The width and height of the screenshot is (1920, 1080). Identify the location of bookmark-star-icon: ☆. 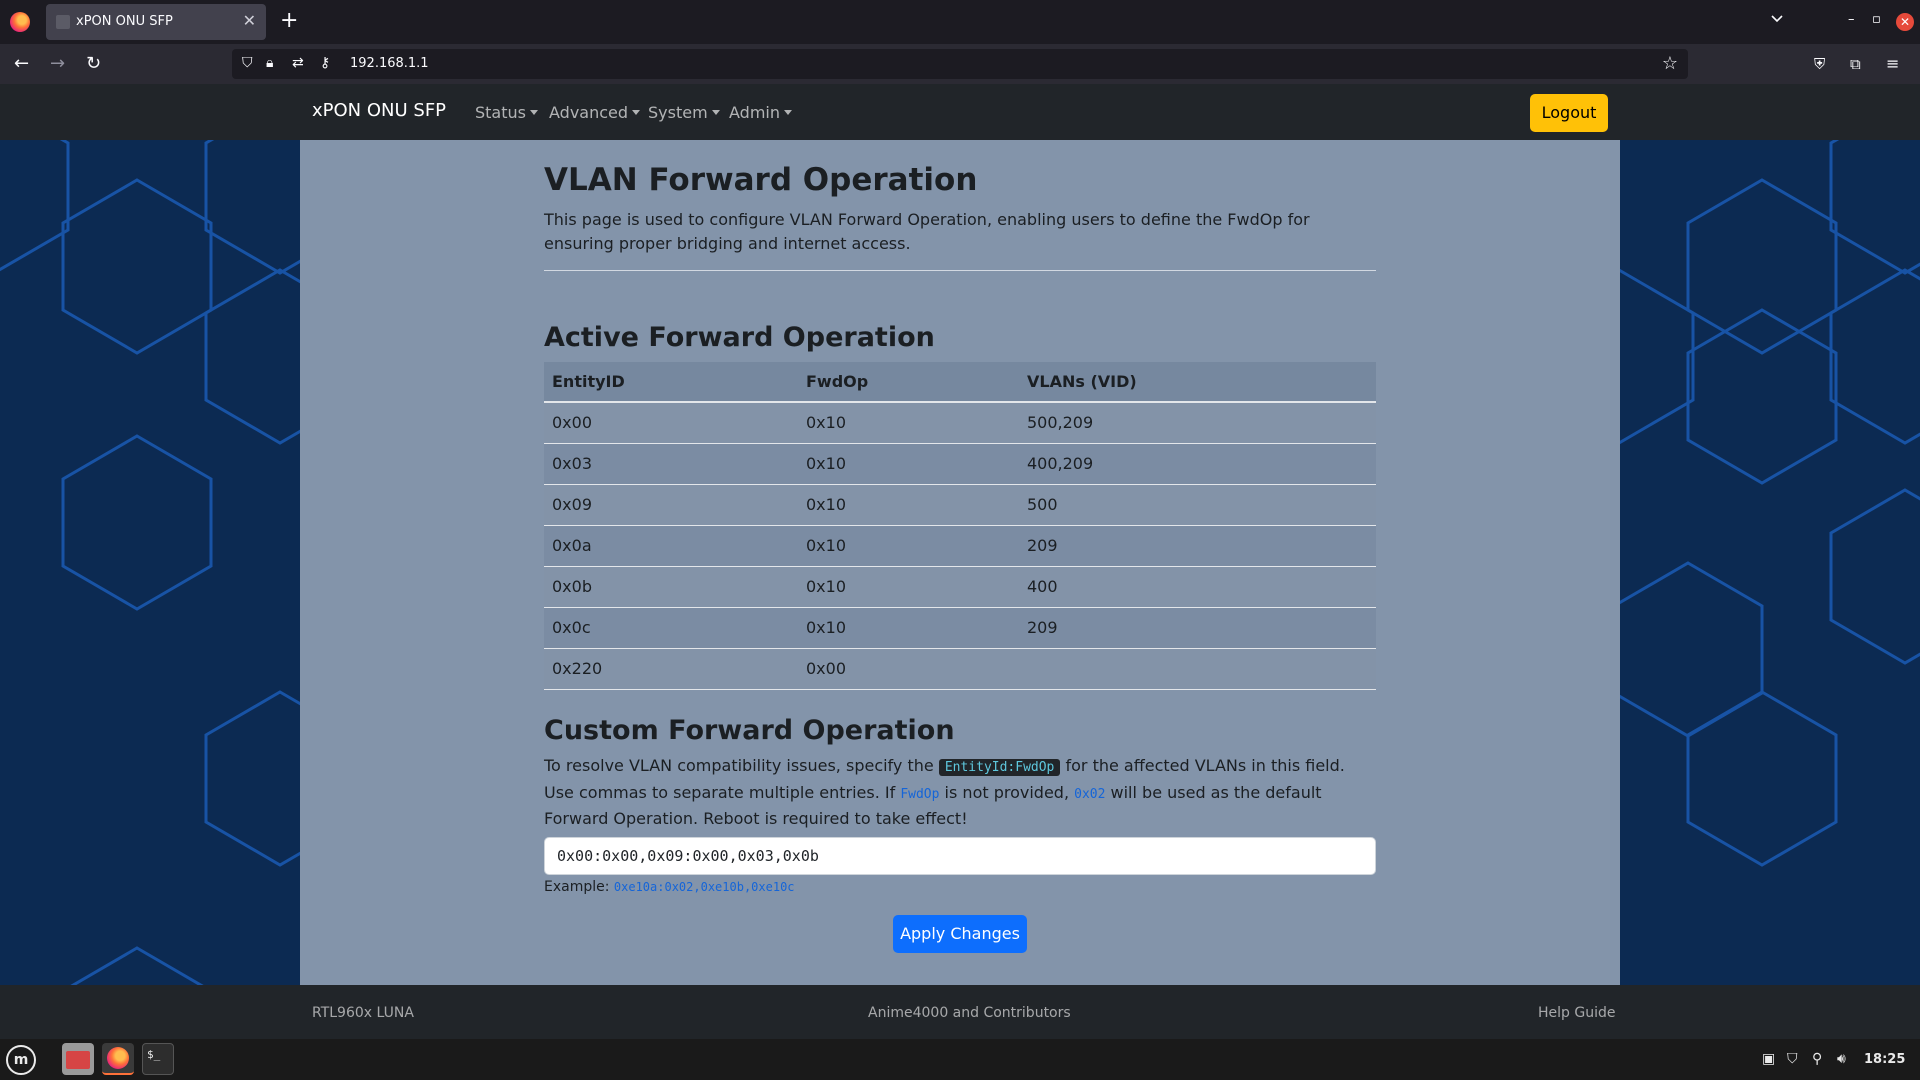
(1670, 63).